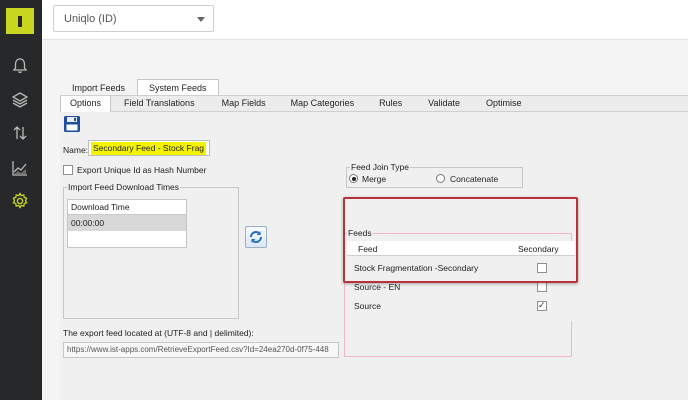  Describe the element at coordinates (20, 100) in the screenshot. I see `layers-icon` at that location.